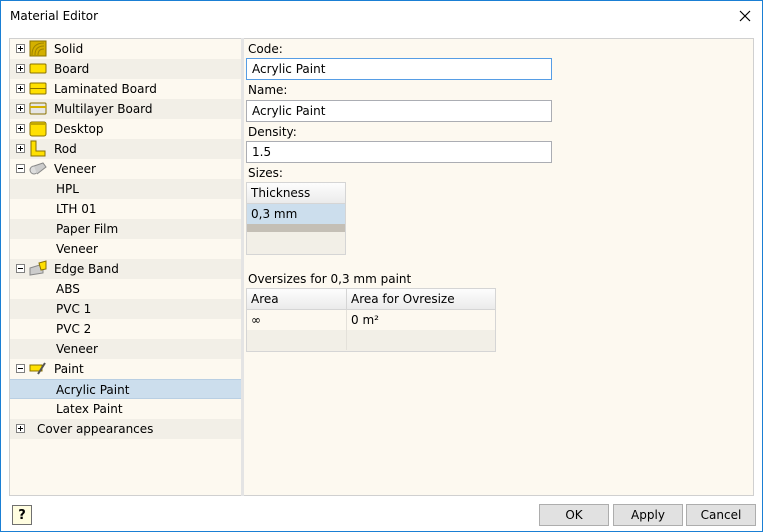 The height and width of the screenshot is (532, 763). What do you see at coordinates (38, 268) in the screenshot?
I see `edge-band-icon` at bounding box center [38, 268].